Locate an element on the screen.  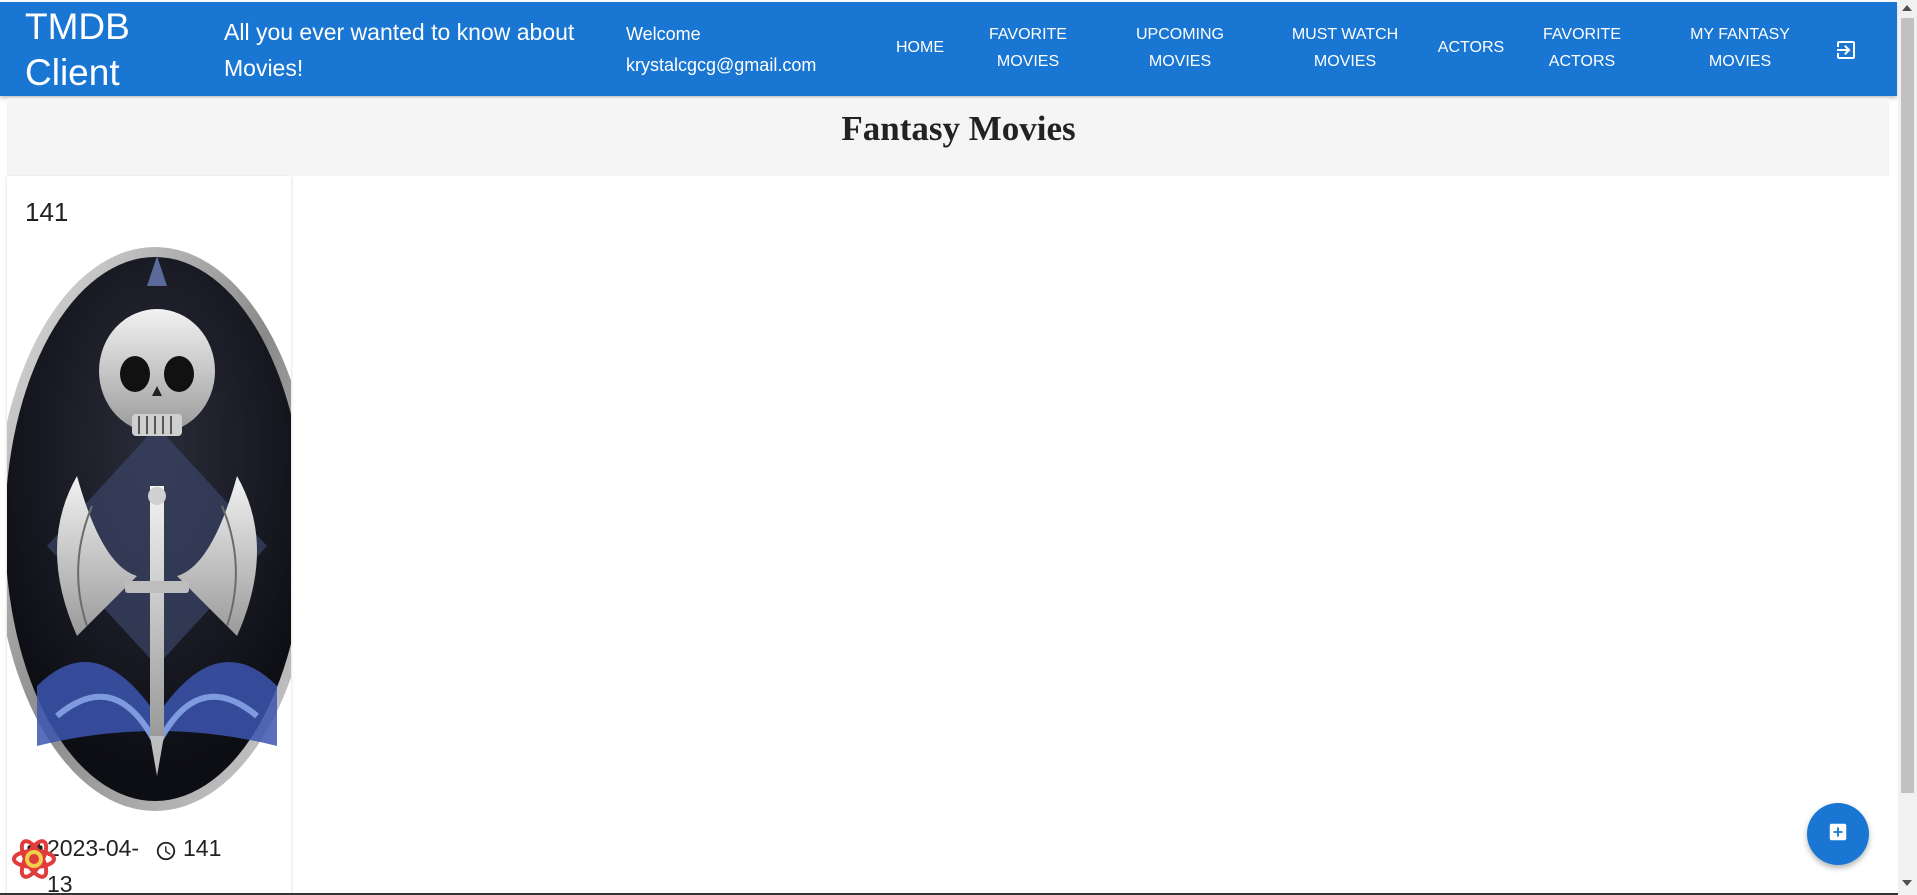
page-title: Fantasy Movies is located at coordinates (958, 128).